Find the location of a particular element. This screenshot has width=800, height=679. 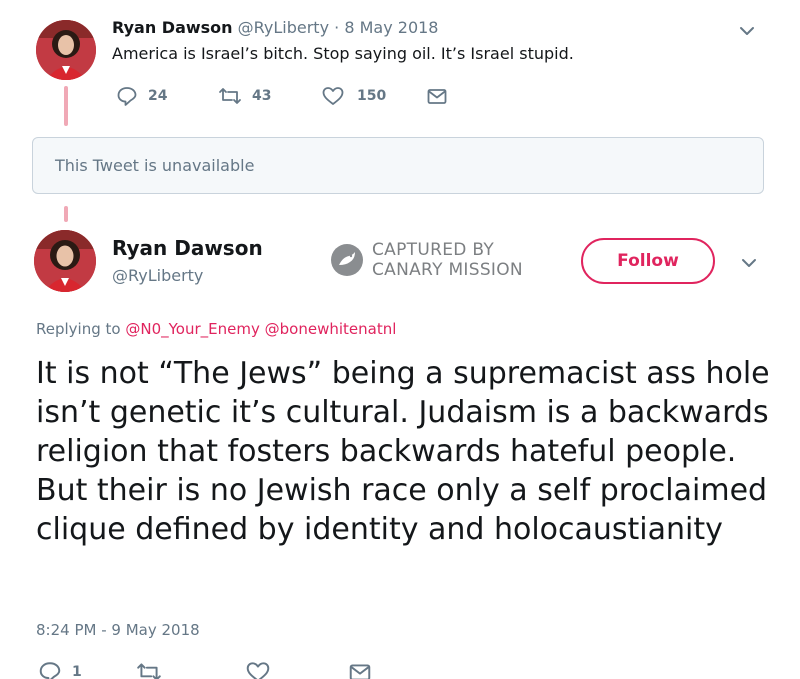

like-button: 150 is located at coordinates (353, 96).